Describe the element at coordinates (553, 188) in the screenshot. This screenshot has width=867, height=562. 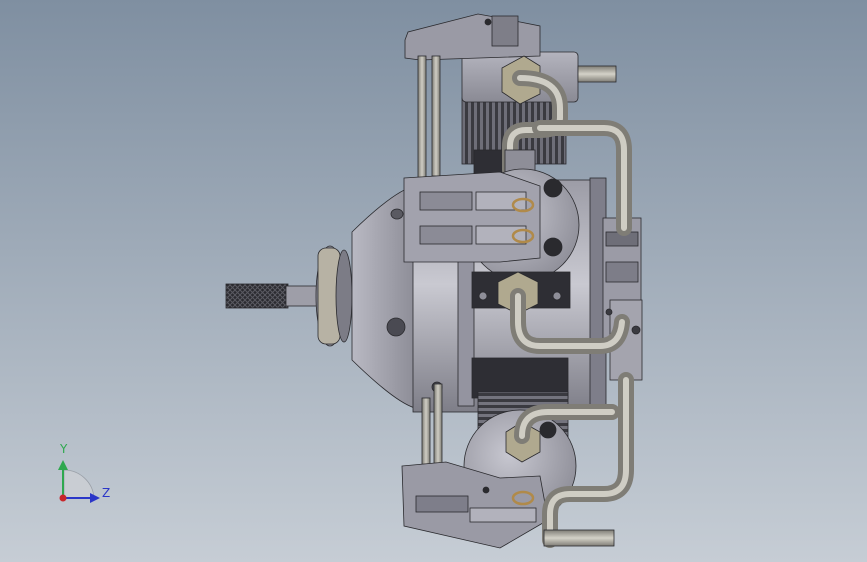
I see `cam-hole-a` at that location.